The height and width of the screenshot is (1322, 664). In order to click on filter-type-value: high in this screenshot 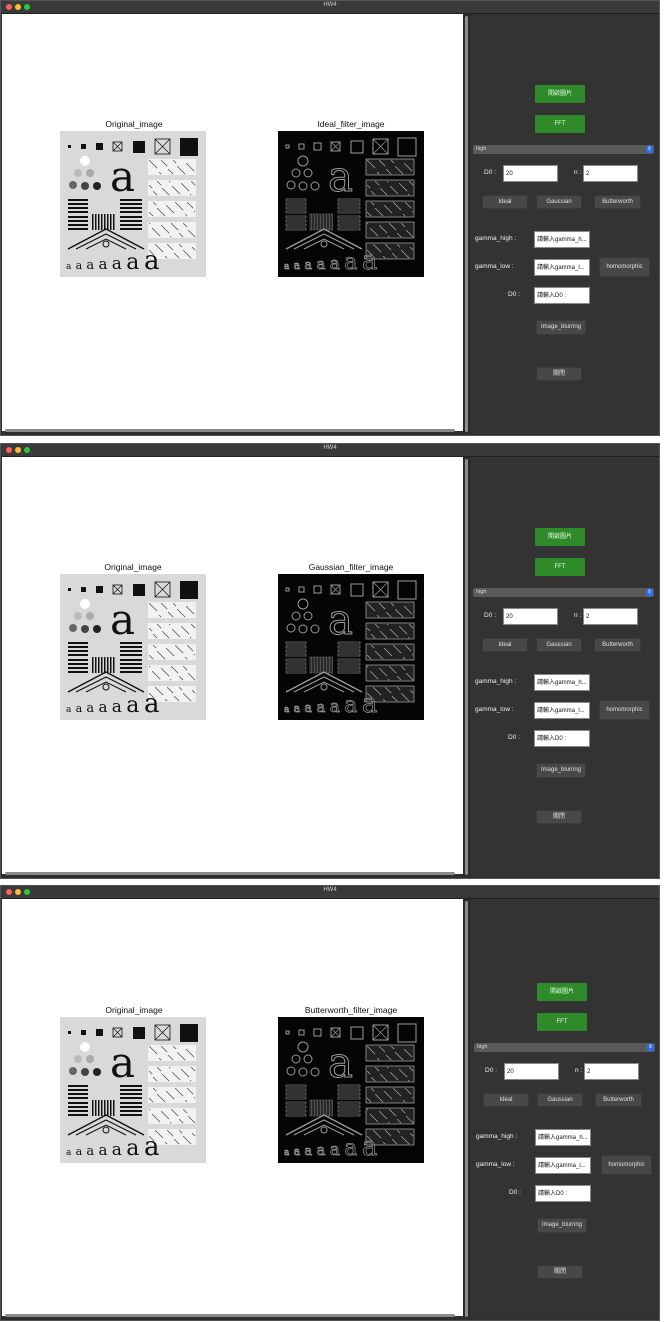, I will do `click(481, 149)`.